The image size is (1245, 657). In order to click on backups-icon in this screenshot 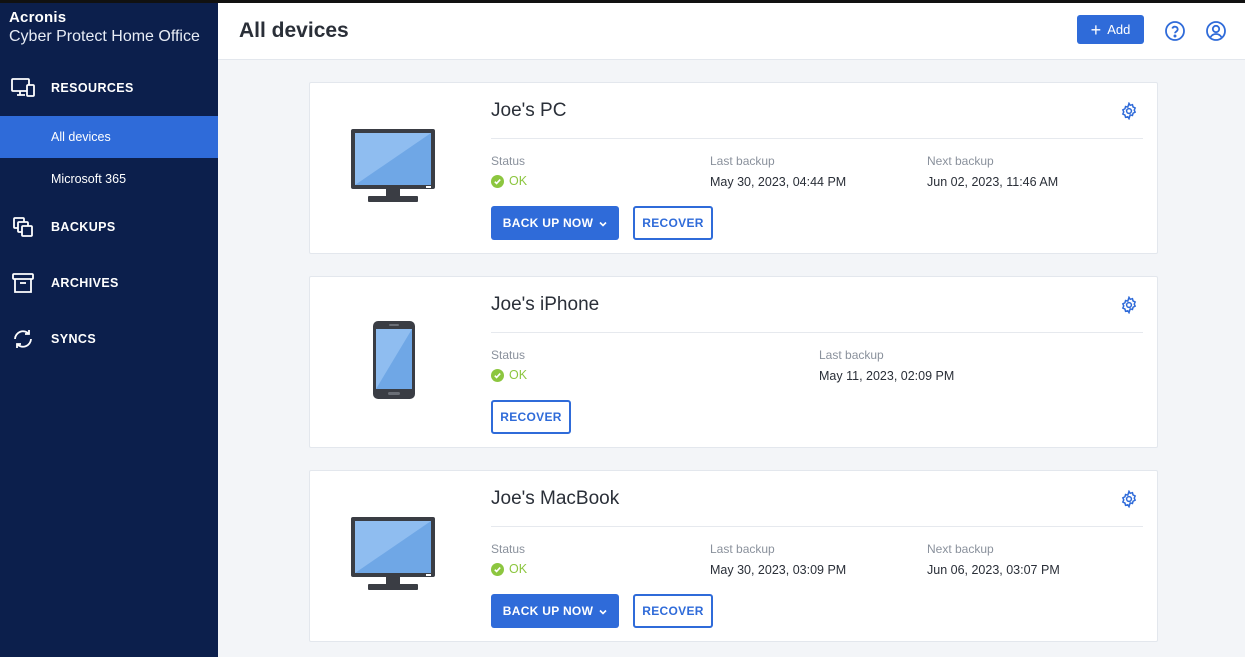, I will do `click(23, 227)`.